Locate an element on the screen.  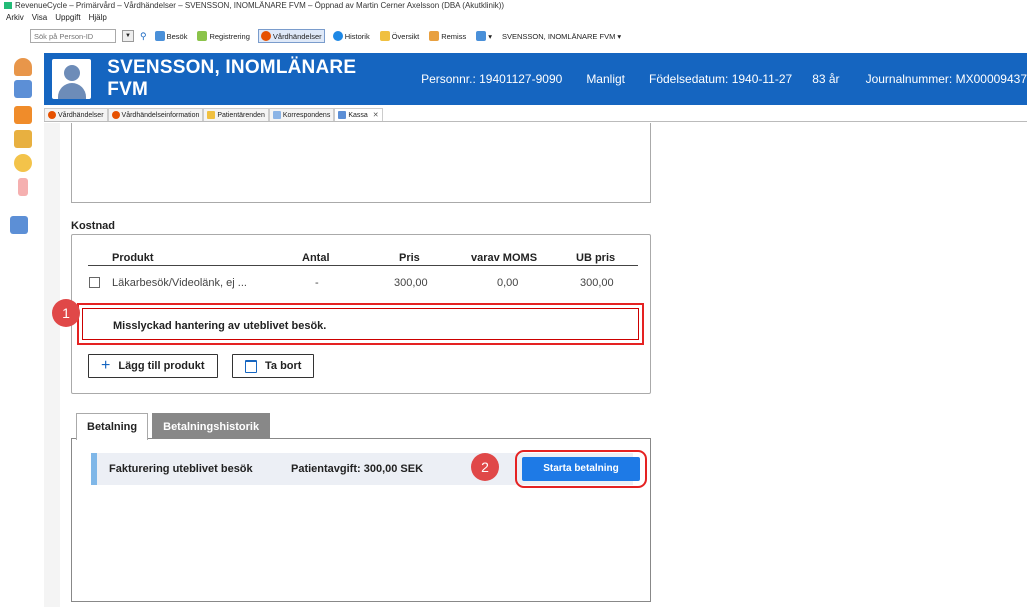
patient-fee: Patientavgift: 300,00 SEK is located at coordinates (357, 469).